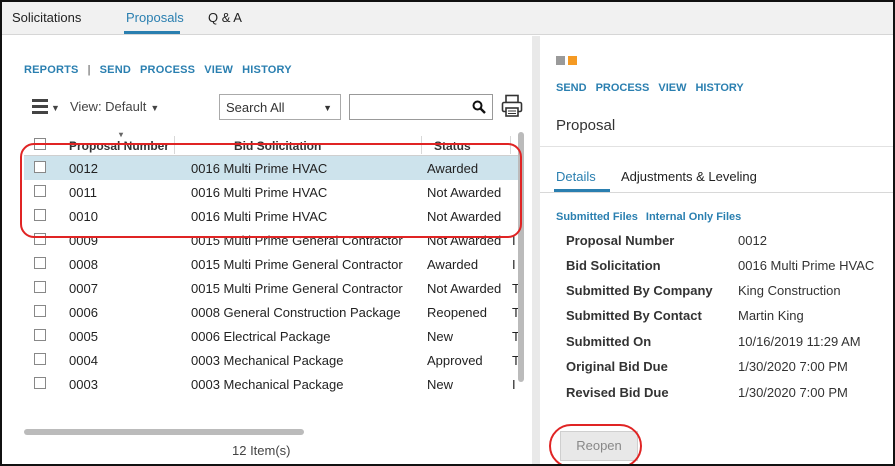  I want to click on bid-solicitation-cell: 0006 Electrical Package, so click(261, 336).